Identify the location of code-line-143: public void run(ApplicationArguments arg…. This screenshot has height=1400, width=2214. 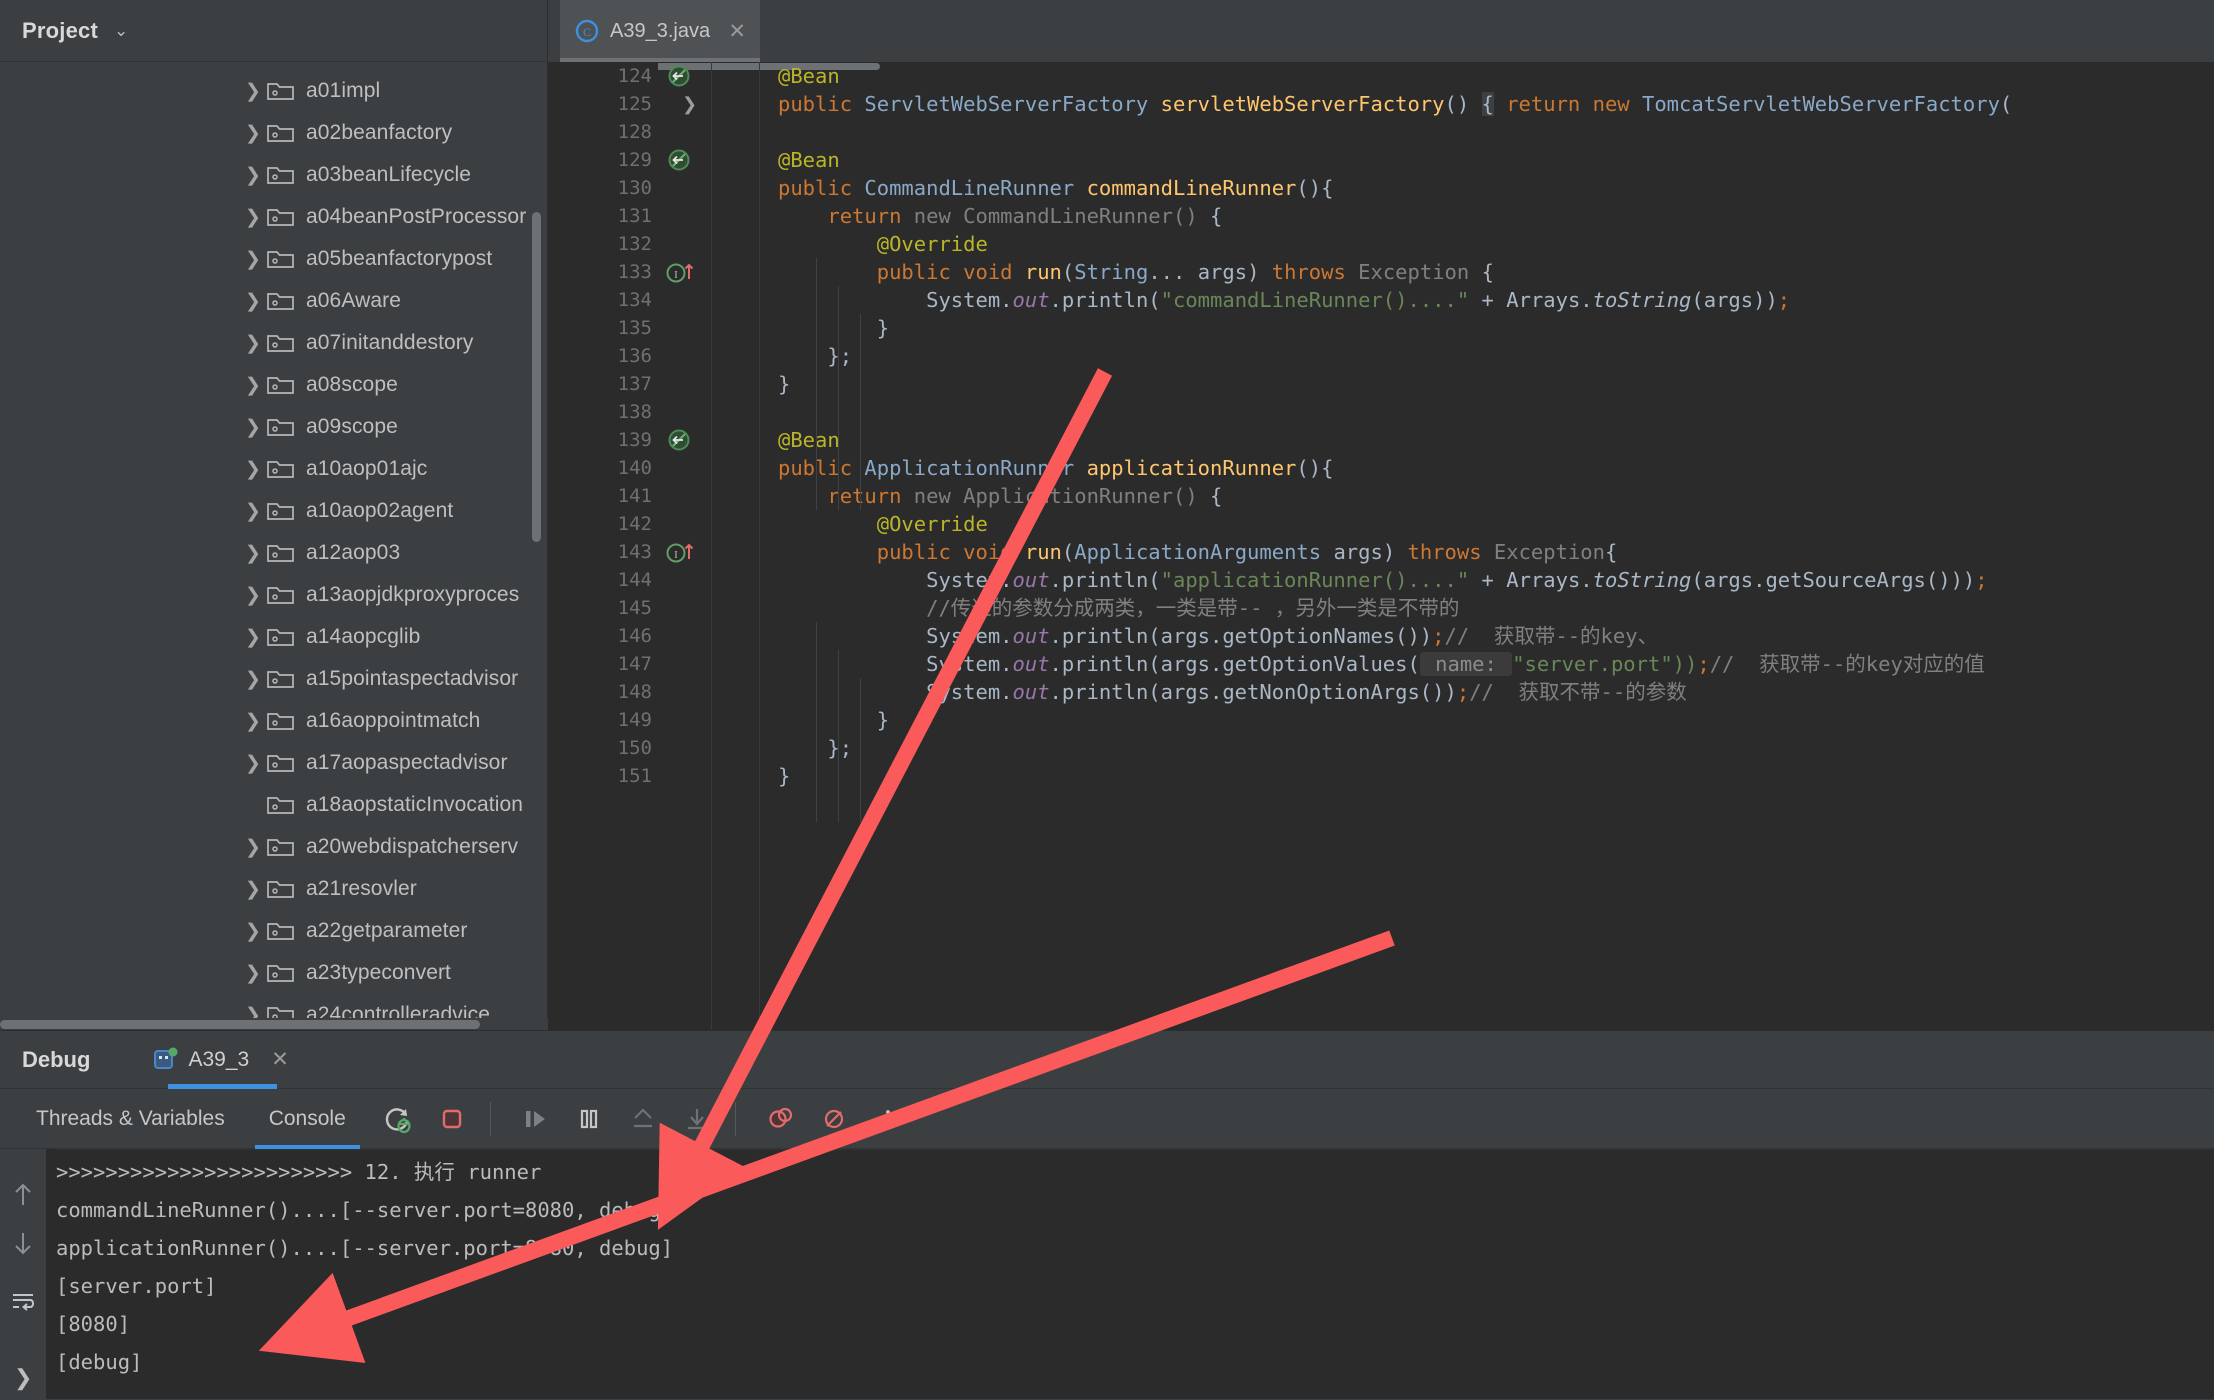
(1381, 552).